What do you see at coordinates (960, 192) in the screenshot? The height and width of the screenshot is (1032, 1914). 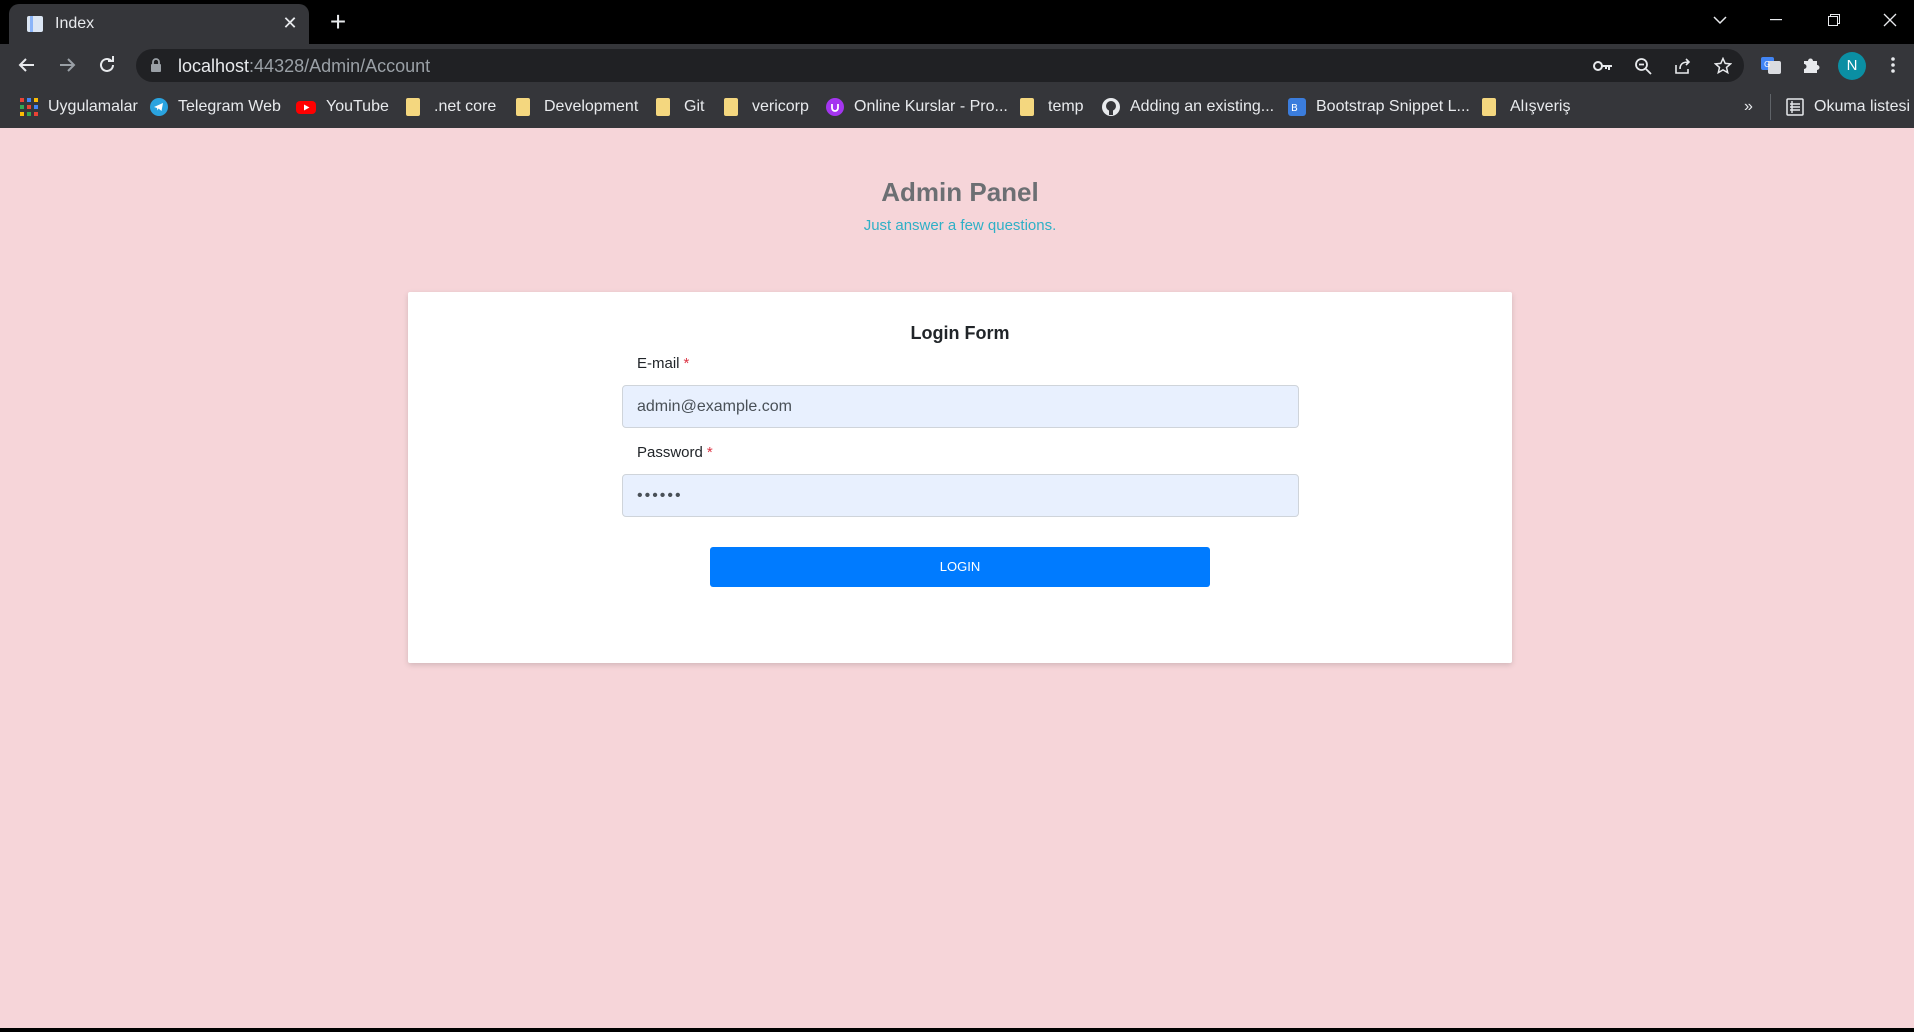 I see `page-title: Admin Panel` at bounding box center [960, 192].